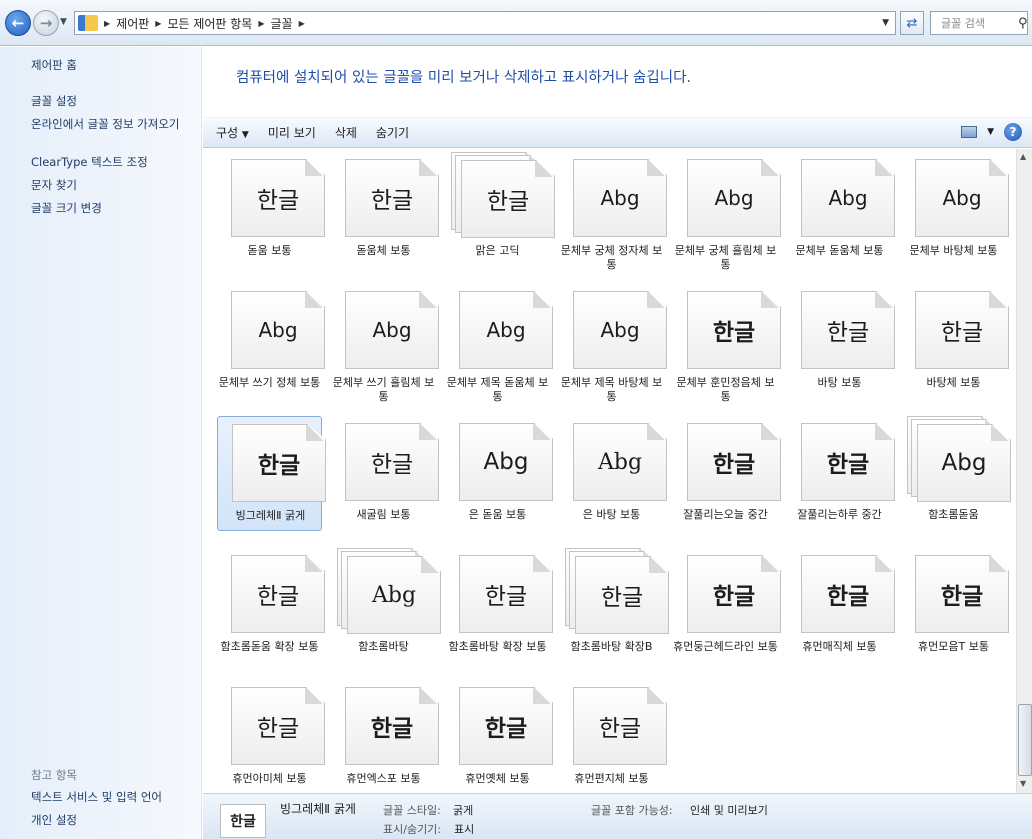 This screenshot has width=1032, height=839. I want to click on font-item: 한글 문체부 훈민정음체 보통, so click(727, 343).